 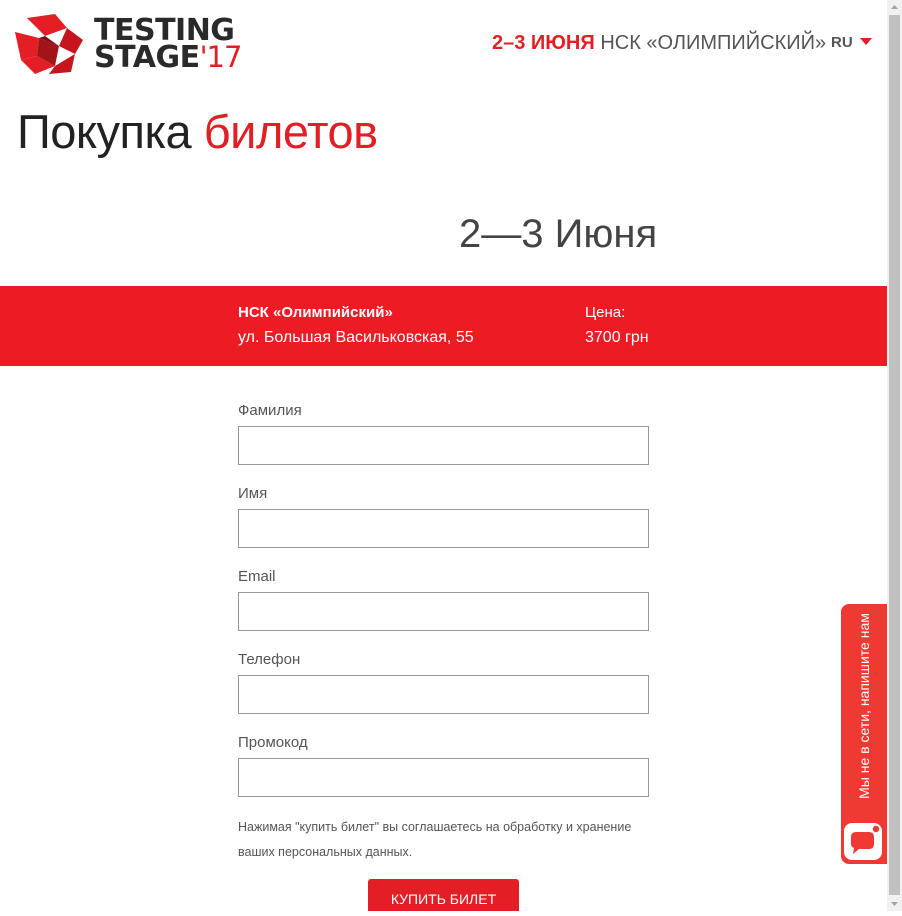 I want to click on chat-icon-box, so click(x=863, y=841).